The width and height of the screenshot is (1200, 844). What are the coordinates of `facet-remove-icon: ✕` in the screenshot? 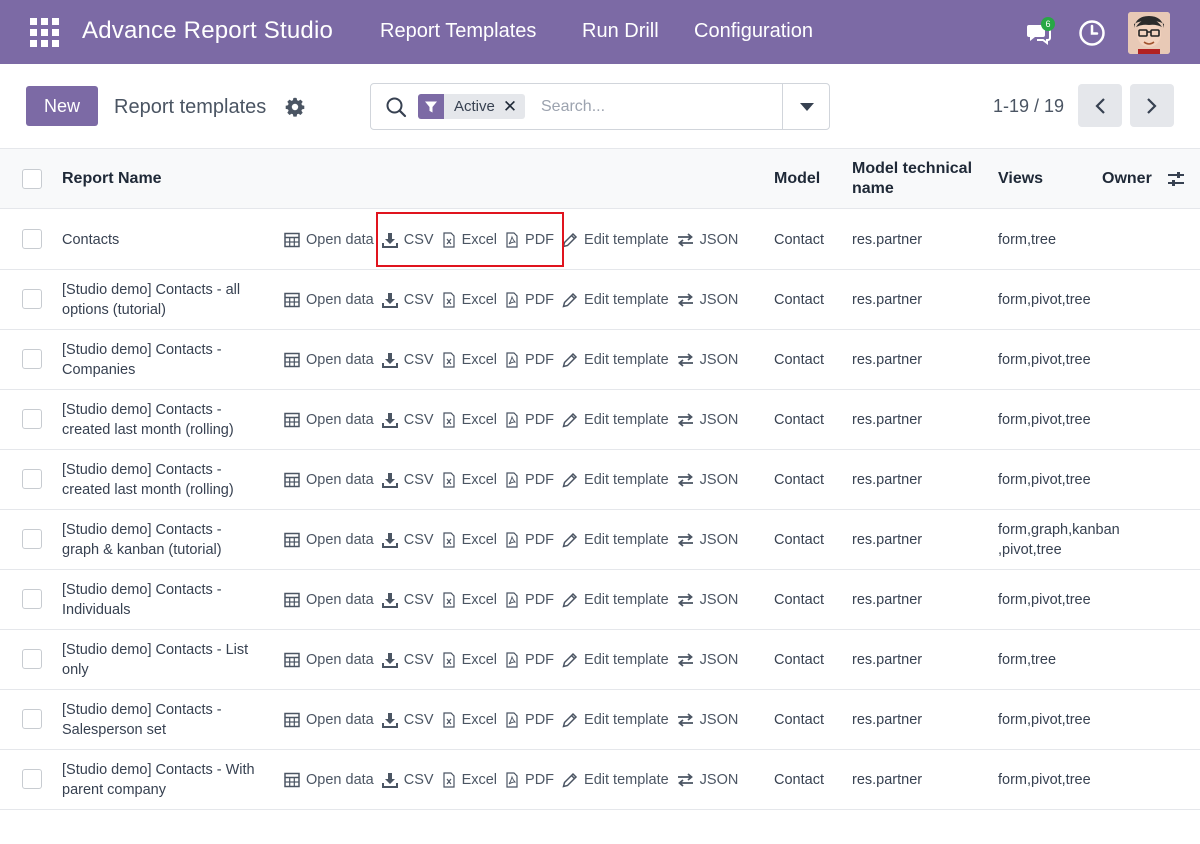 It's located at (513, 106).